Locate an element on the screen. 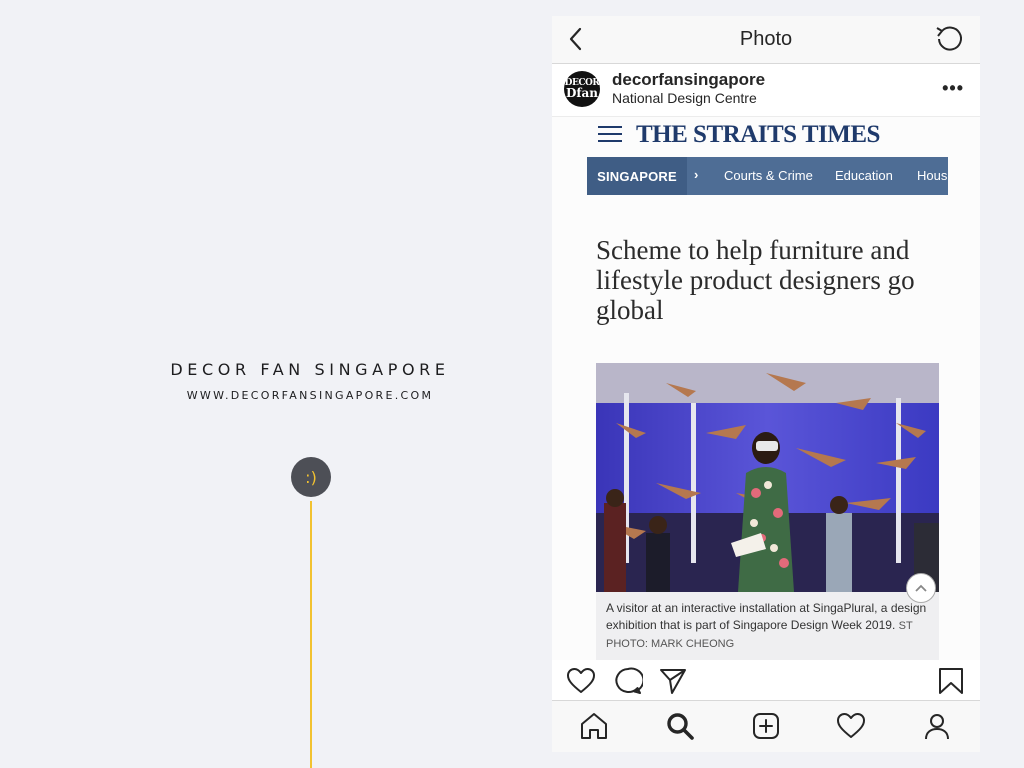 This screenshot has width=1024, height=768. nav-item-housing: Housi is located at coordinates (932, 175).